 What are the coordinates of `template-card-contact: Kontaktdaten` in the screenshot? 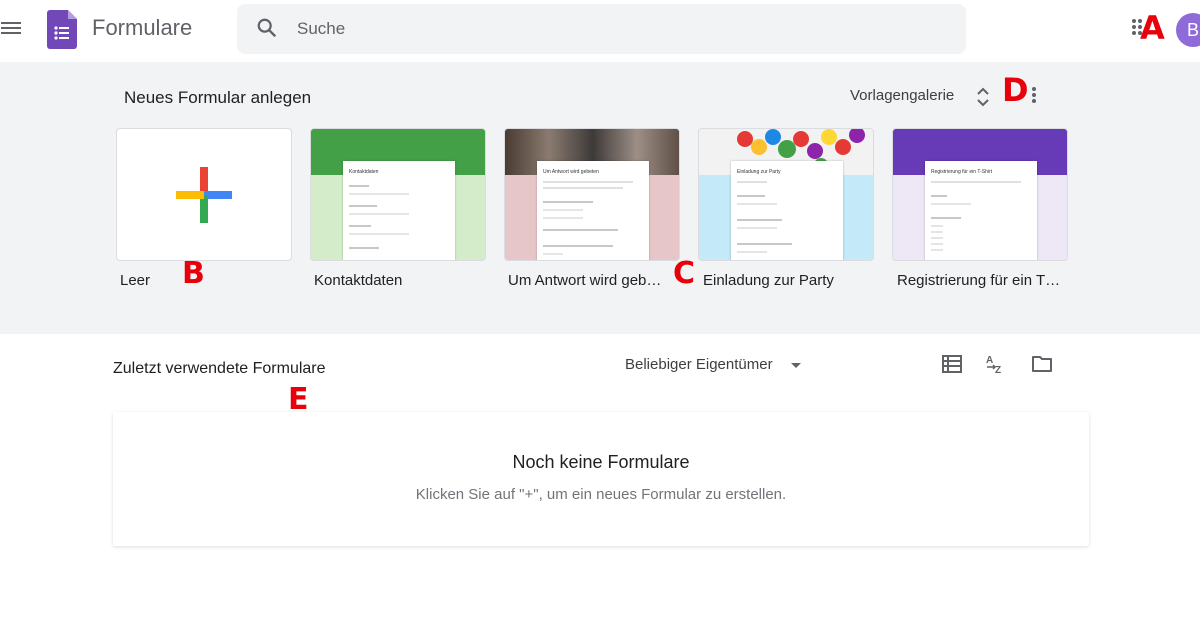 It's located at (398, 194).